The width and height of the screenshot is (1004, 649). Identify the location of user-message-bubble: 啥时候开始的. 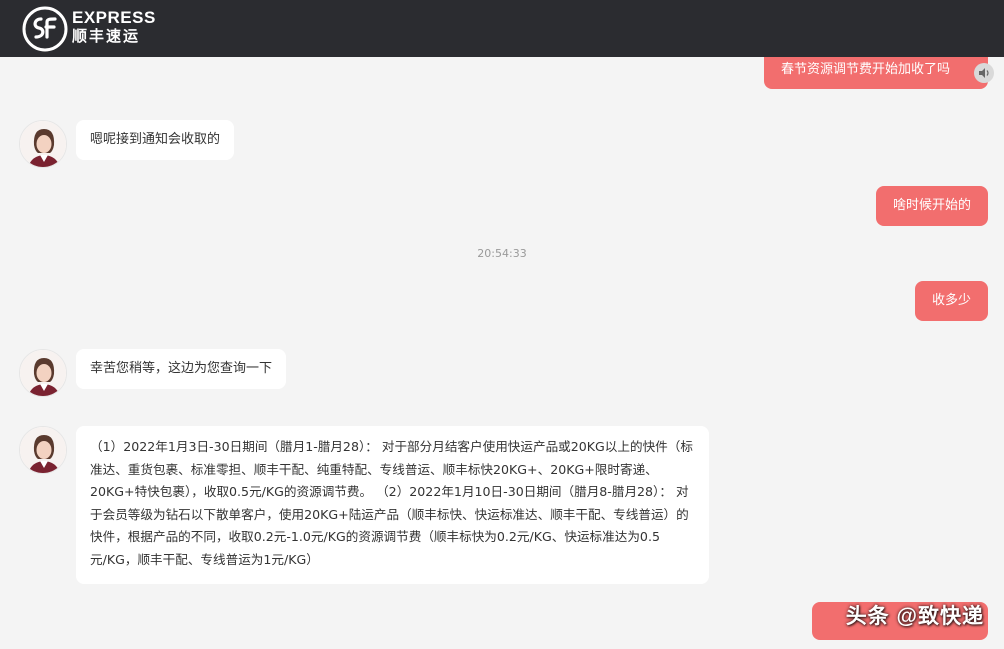
(931, 206).